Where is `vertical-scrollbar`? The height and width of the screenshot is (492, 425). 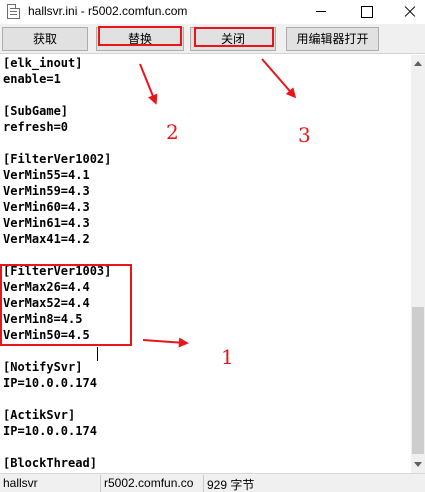
vertical-scrollbar is located at coordinates (418, 264).